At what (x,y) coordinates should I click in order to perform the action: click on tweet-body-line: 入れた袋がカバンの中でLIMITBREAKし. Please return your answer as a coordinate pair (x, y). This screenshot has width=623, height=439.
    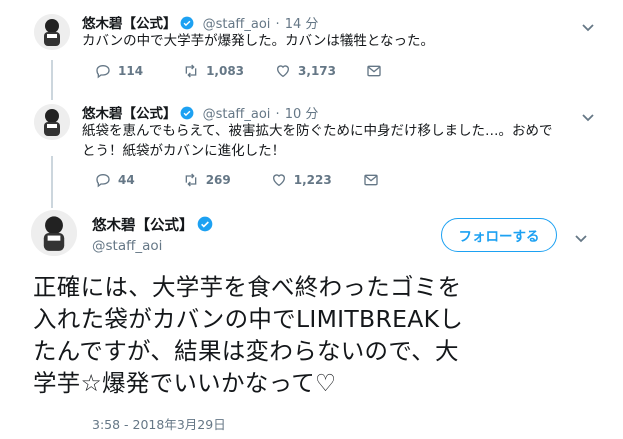
    Looking at the image, I should click on (248, 319).